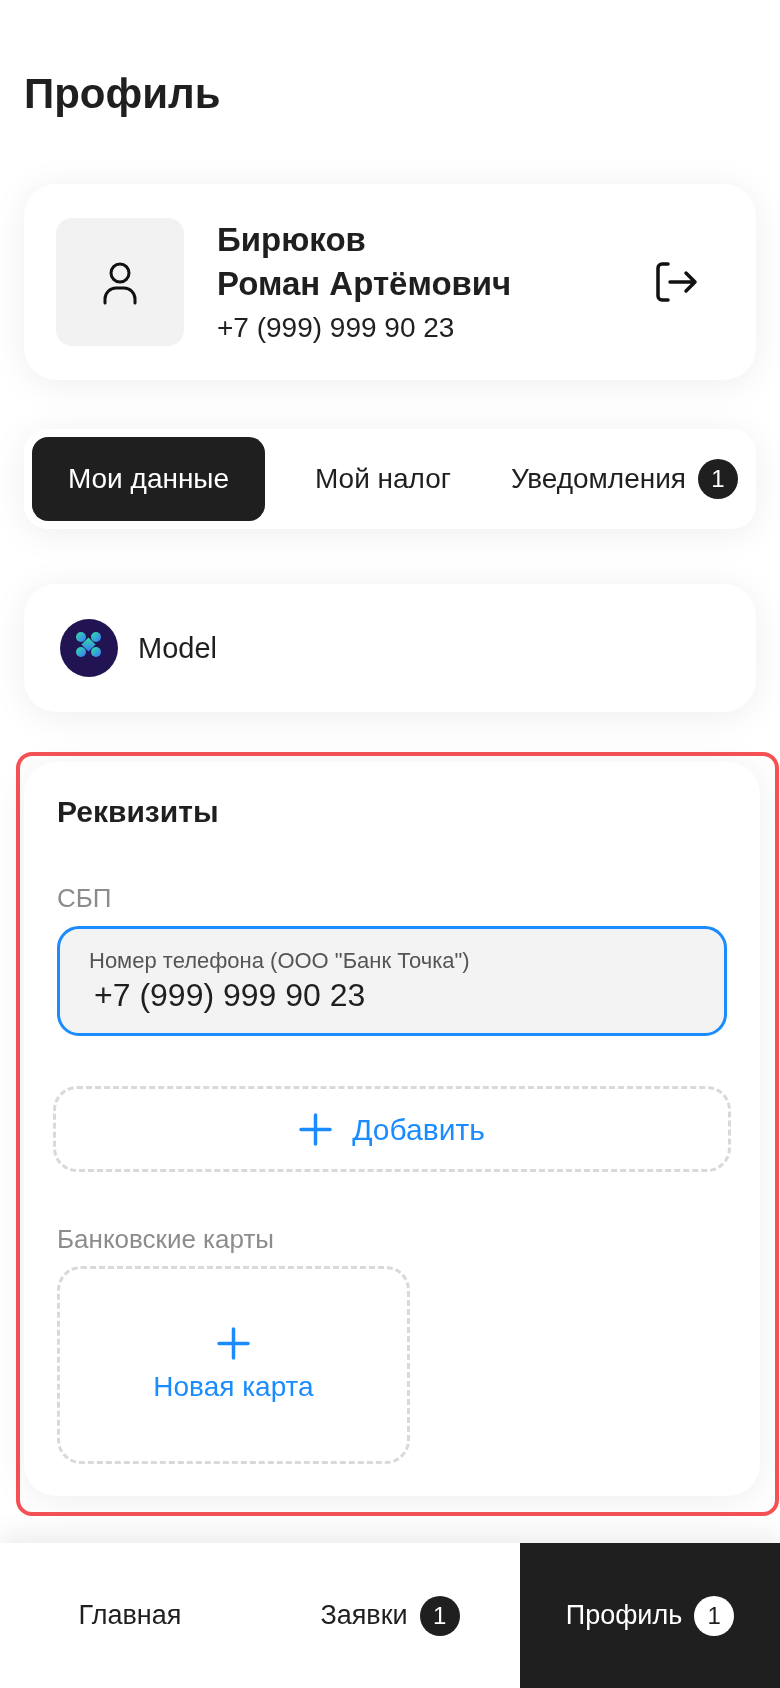 The height and width of the screenshot is (1688, 780). Describe the element at coordinates (122, 94) in the screenshot. I see `page-title: Профиль` at that location.